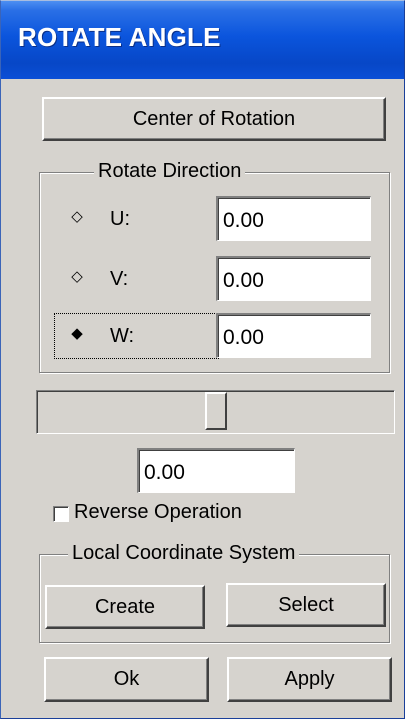 Image resolution: width=405 pixels, height=719 pixels. I want to click on ok-button: Ok, so click(126, 679).